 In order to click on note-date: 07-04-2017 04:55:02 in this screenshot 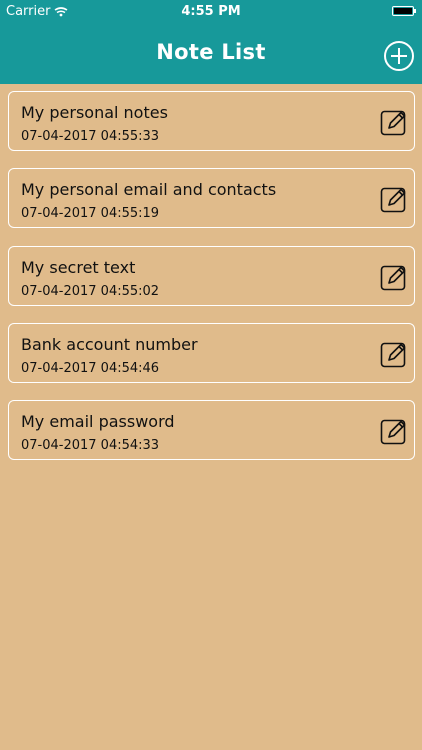, I will do `click(90, 291)`.